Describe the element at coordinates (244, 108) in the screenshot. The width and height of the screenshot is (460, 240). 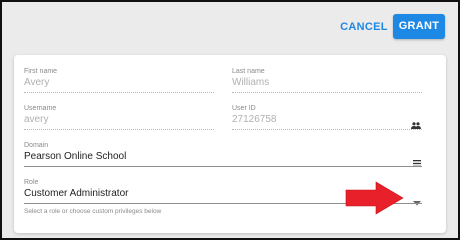
I see `user-id-label: User ID` at that location.